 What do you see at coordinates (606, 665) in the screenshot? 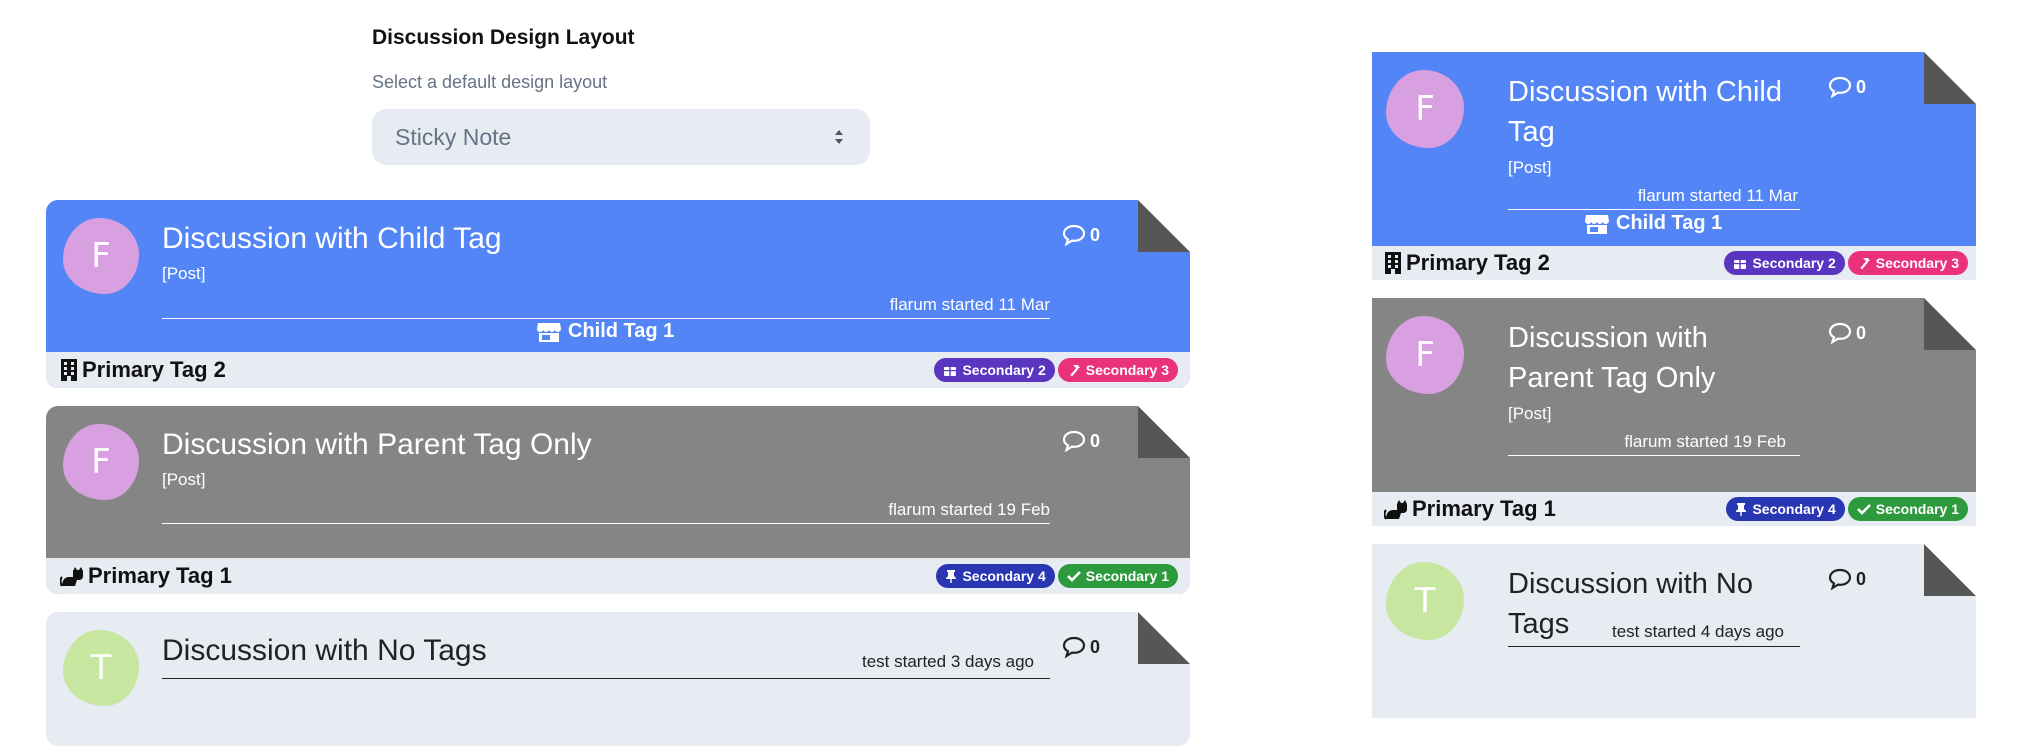
I see `discussion-meta: test started 3 days ago` at bounding box center [606, 665].